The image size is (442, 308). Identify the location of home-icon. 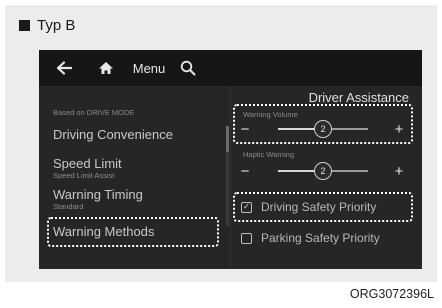
(106, 68).